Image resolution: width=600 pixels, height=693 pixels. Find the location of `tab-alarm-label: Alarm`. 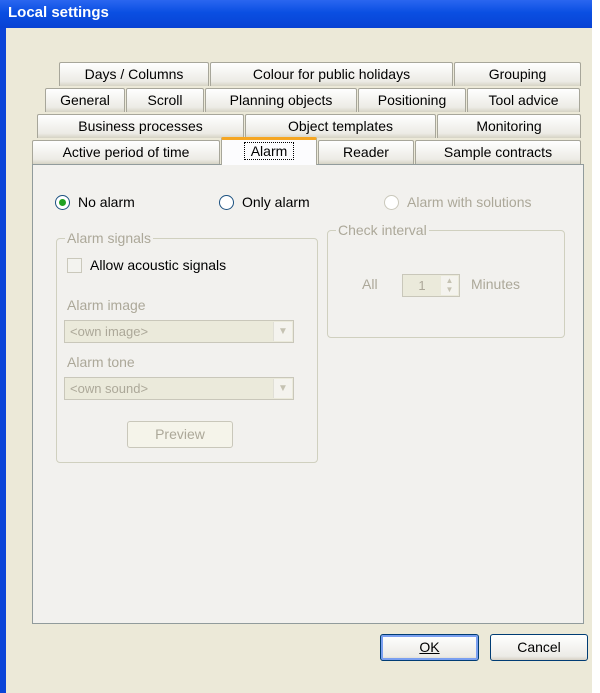

tab-alarm-label: Alarm is located at coordinates (269, 151).